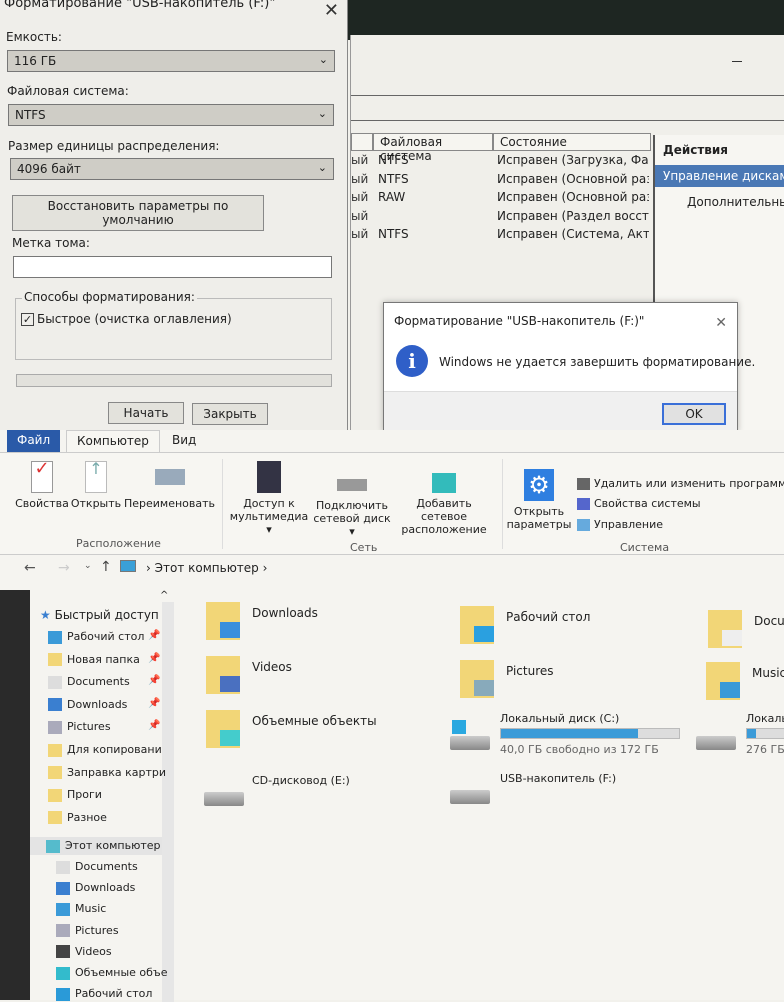 The image size is (784, 1002). I want to click on nav-label: Новая папка, so click(103, 659).